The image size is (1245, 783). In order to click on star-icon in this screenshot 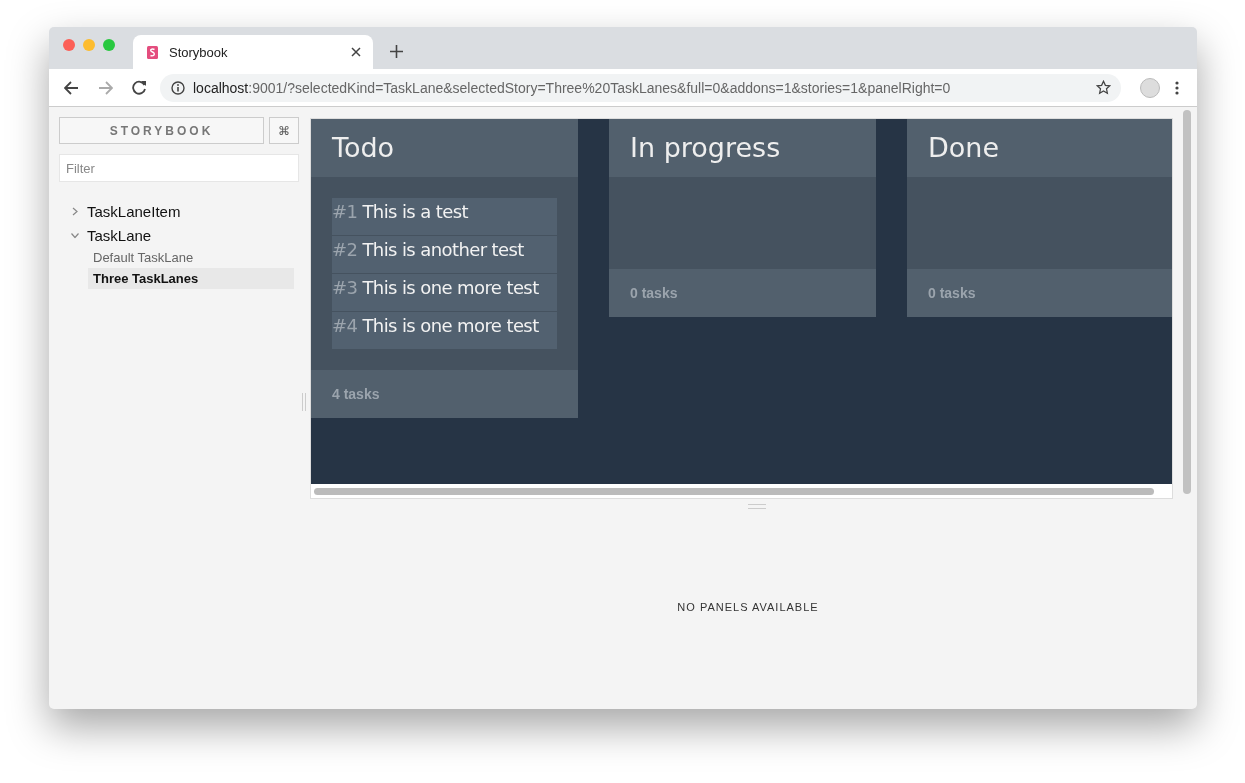, I will do `click(1103, 87)`.